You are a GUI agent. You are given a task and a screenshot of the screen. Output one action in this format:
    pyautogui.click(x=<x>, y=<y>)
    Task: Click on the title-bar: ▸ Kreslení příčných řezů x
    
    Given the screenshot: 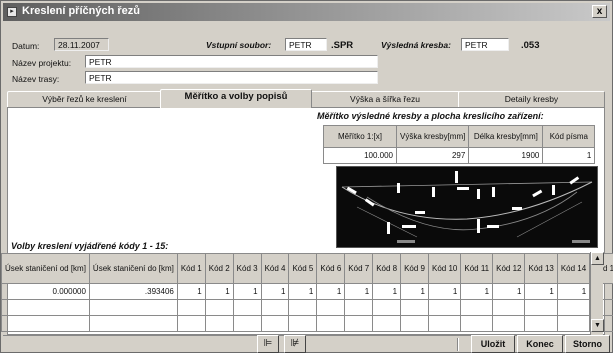 What is the action you would take?
    pyautogui.click(x=306, y=12)
    